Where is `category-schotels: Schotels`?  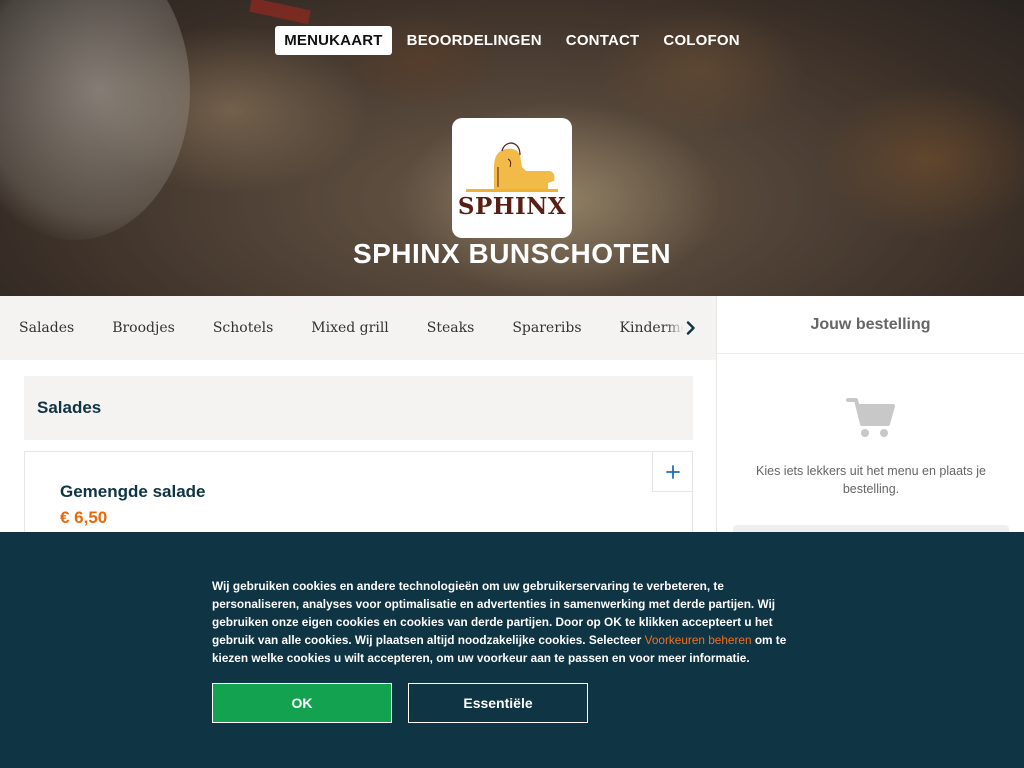
category-schotels: Schotels is located at coordinates (243, 328).